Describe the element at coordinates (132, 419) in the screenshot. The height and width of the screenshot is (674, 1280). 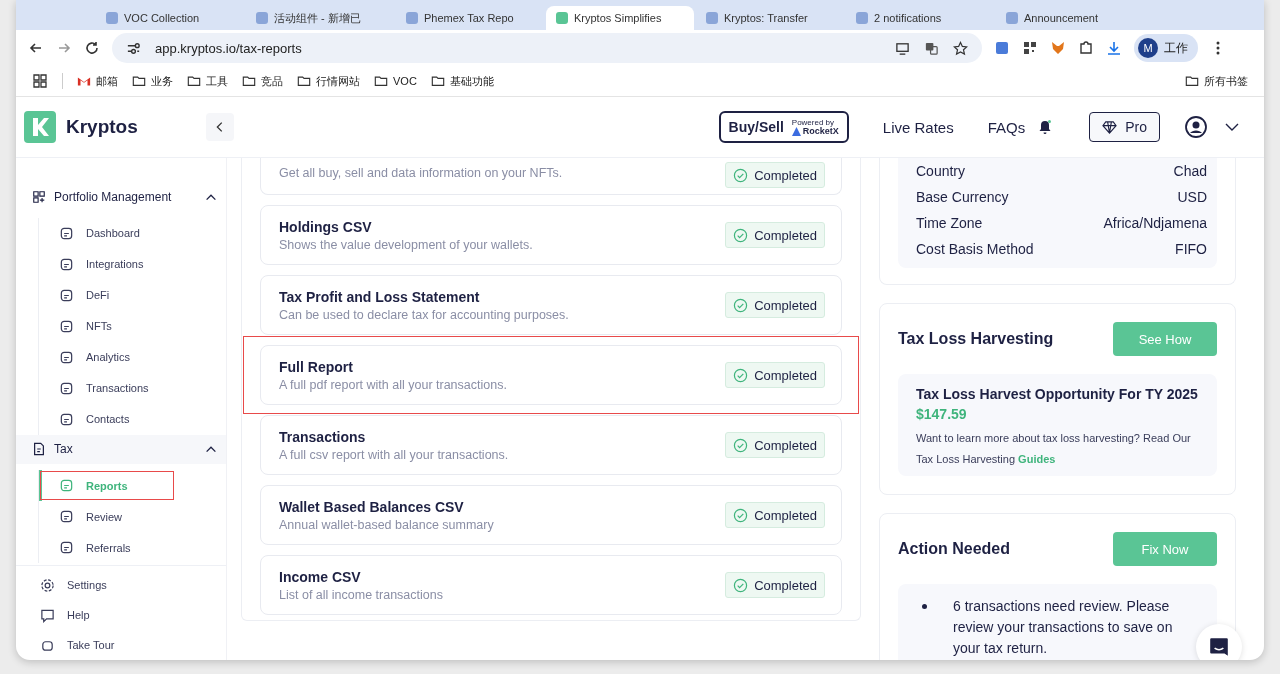
I see `sidebar-item: Contacts` at that location.